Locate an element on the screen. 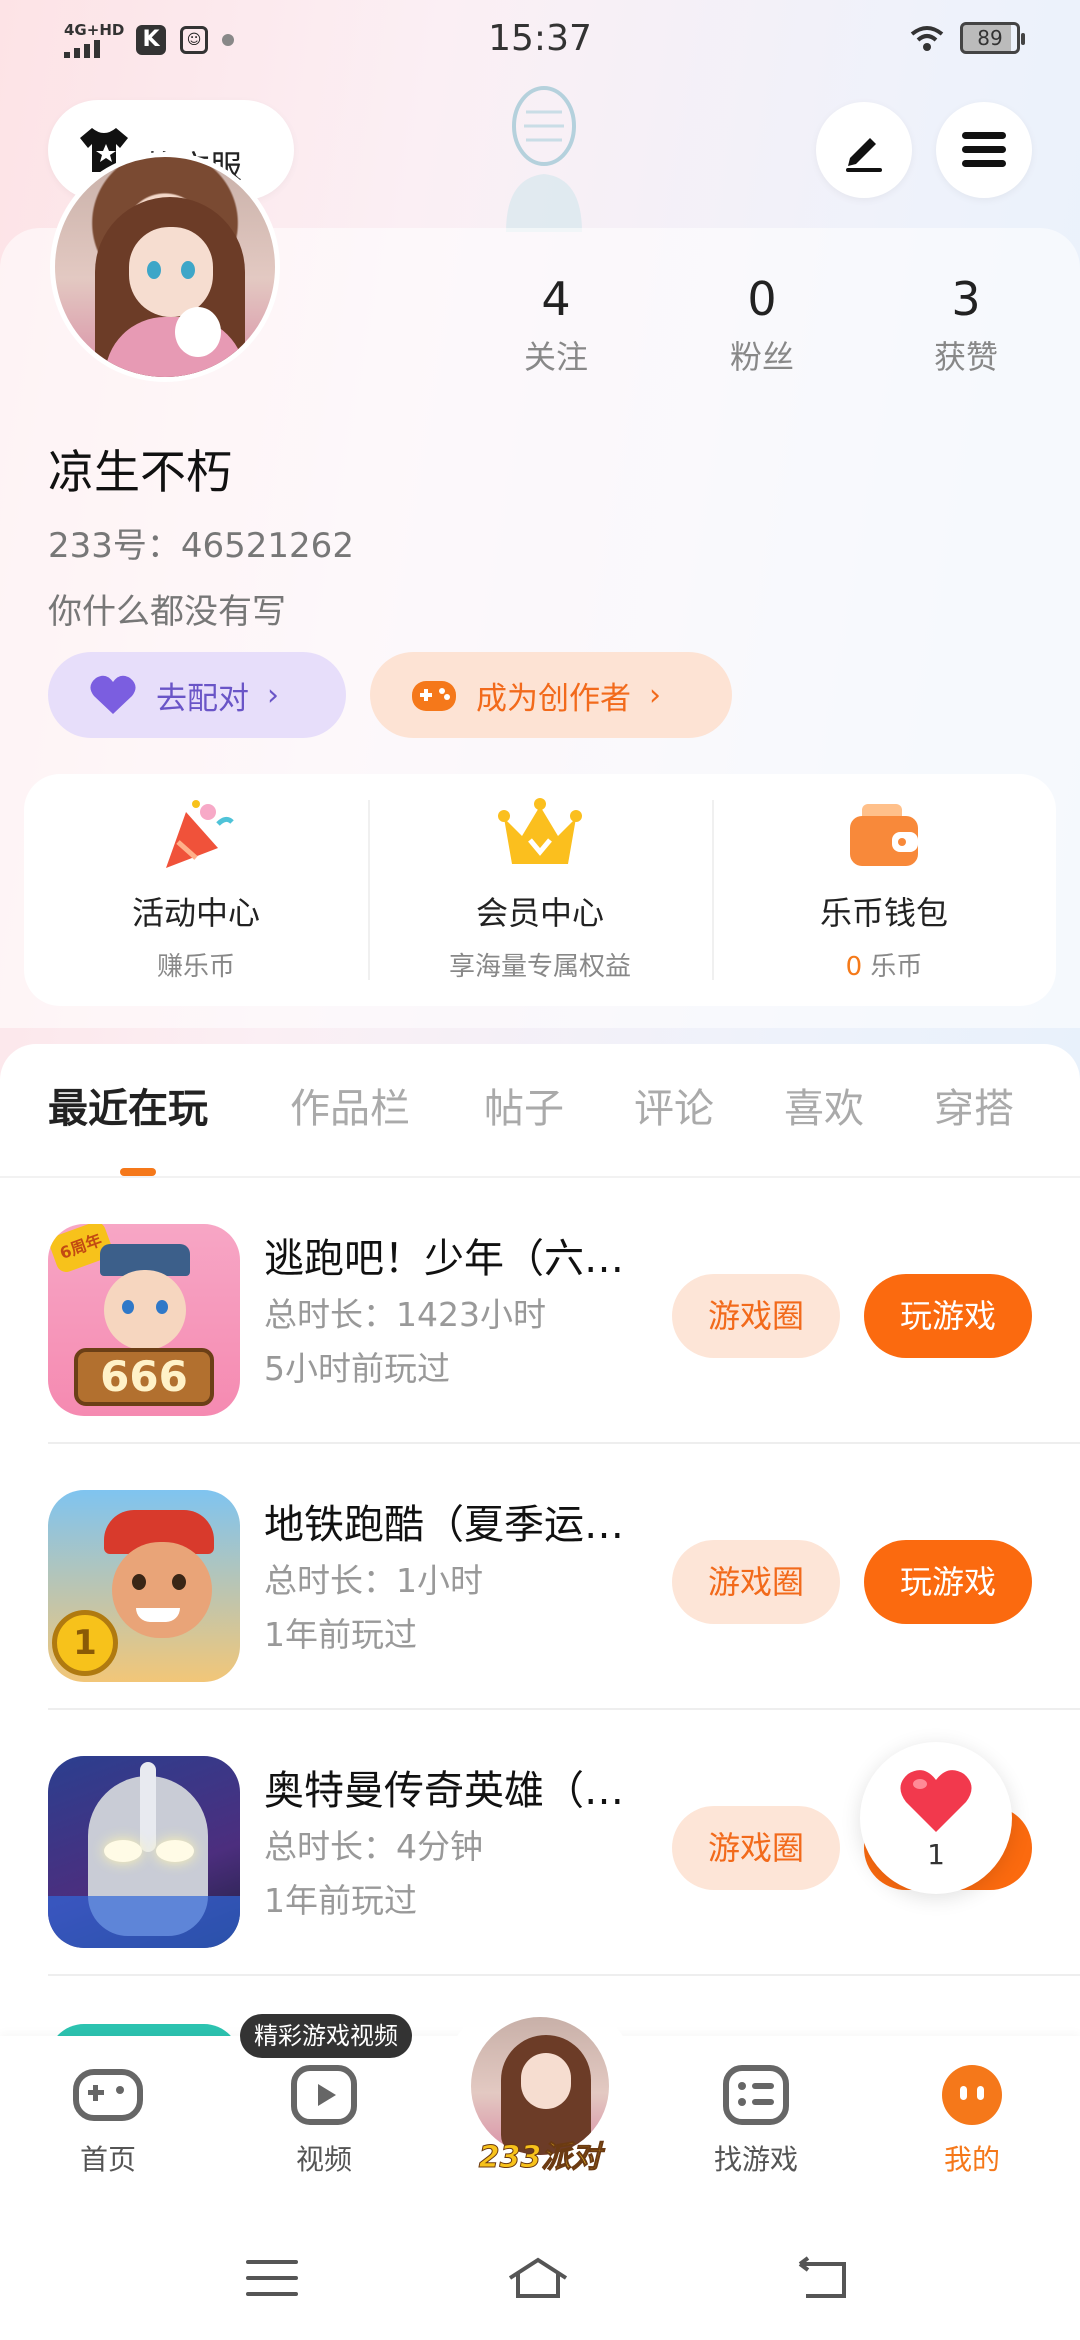 This screenshot has width=1080, height=2340. list-icon is located at coordinates (756, 2095).